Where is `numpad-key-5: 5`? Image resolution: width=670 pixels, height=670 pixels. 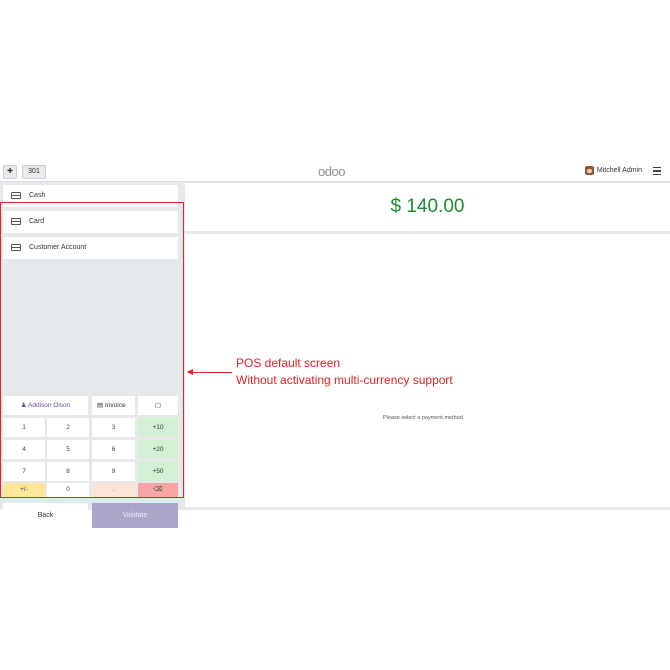 numpad-key-5: 5 is located at coordinates (68, 449).